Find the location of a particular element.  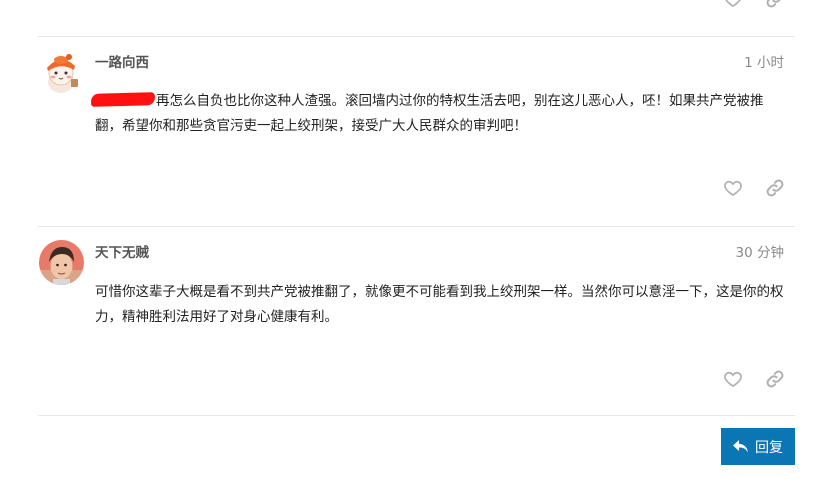

redaction-mark is located at coordinates (123, 99).